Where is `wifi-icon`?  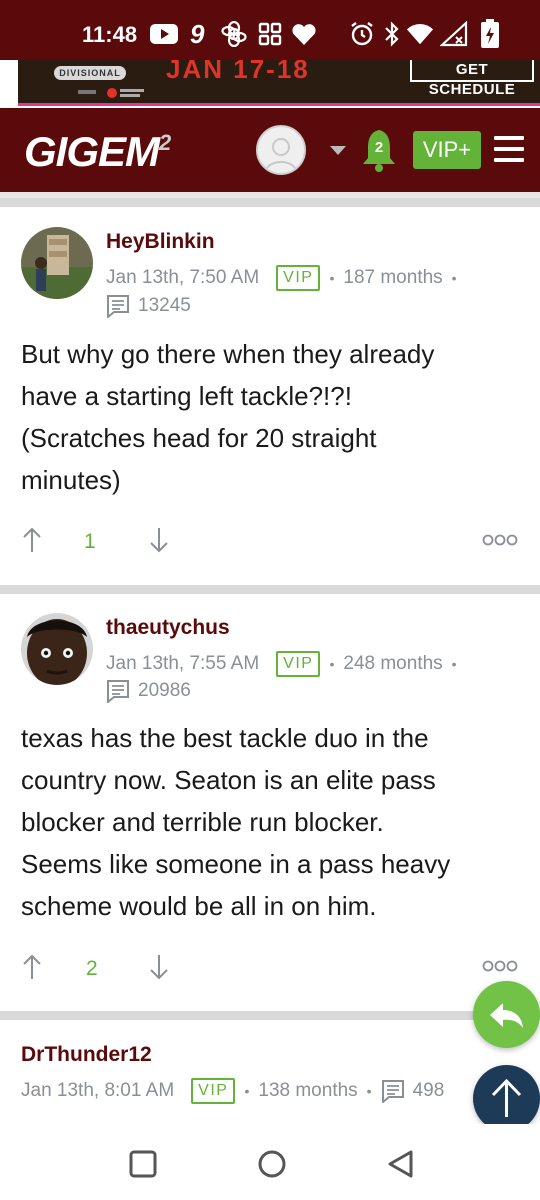
wifi-icon is located at coordinates (420, 34).